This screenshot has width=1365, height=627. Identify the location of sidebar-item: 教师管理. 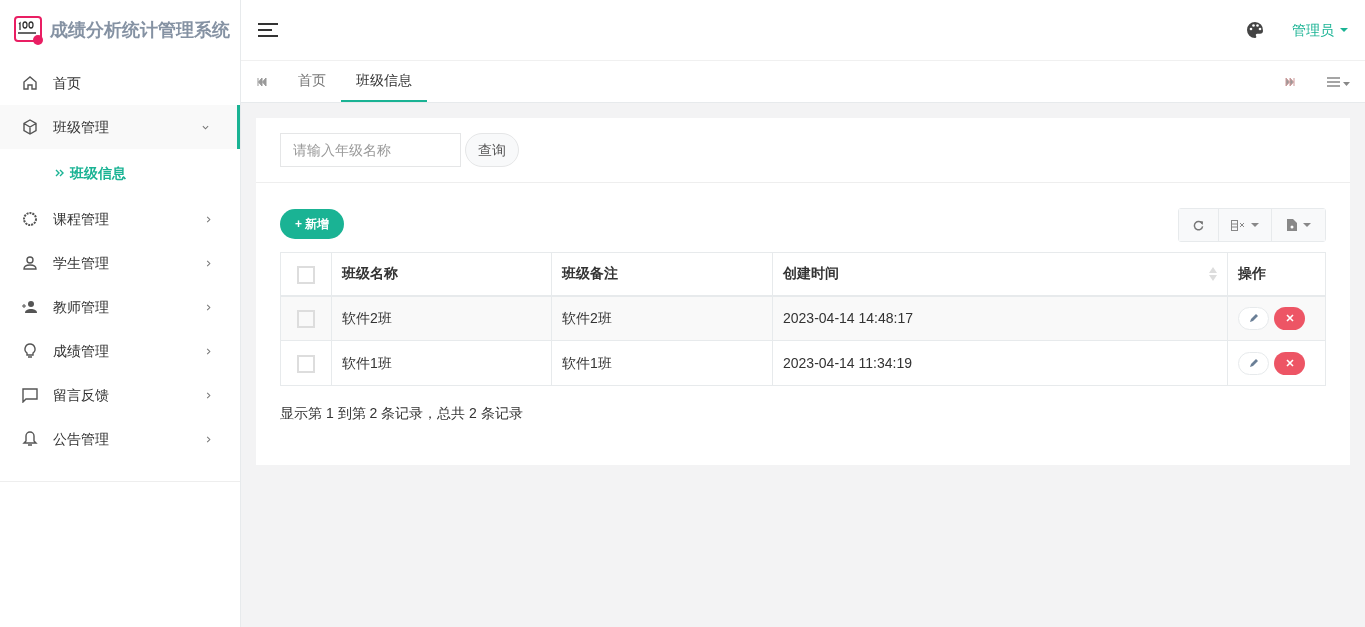
(120, 307).